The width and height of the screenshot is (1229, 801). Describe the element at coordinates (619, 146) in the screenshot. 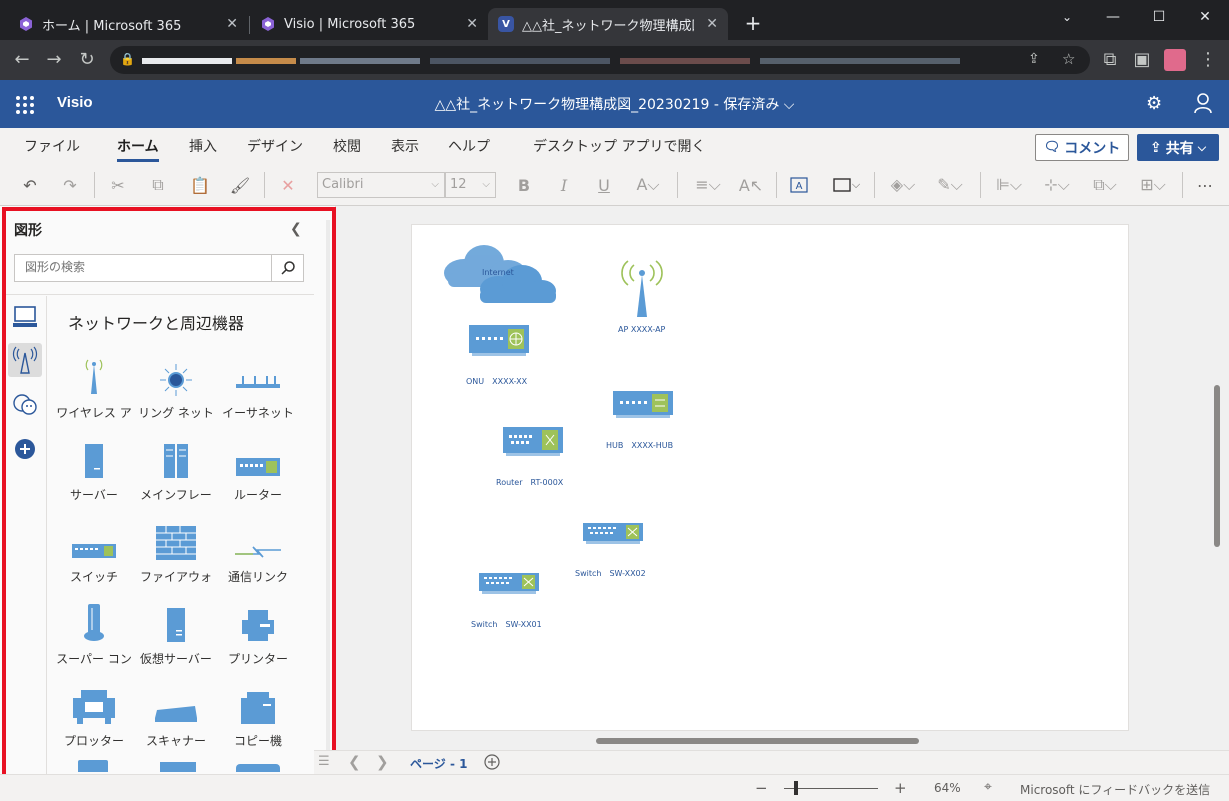

I see `open-desktop-app-link: デスクトップ アプリで開く` at that location.